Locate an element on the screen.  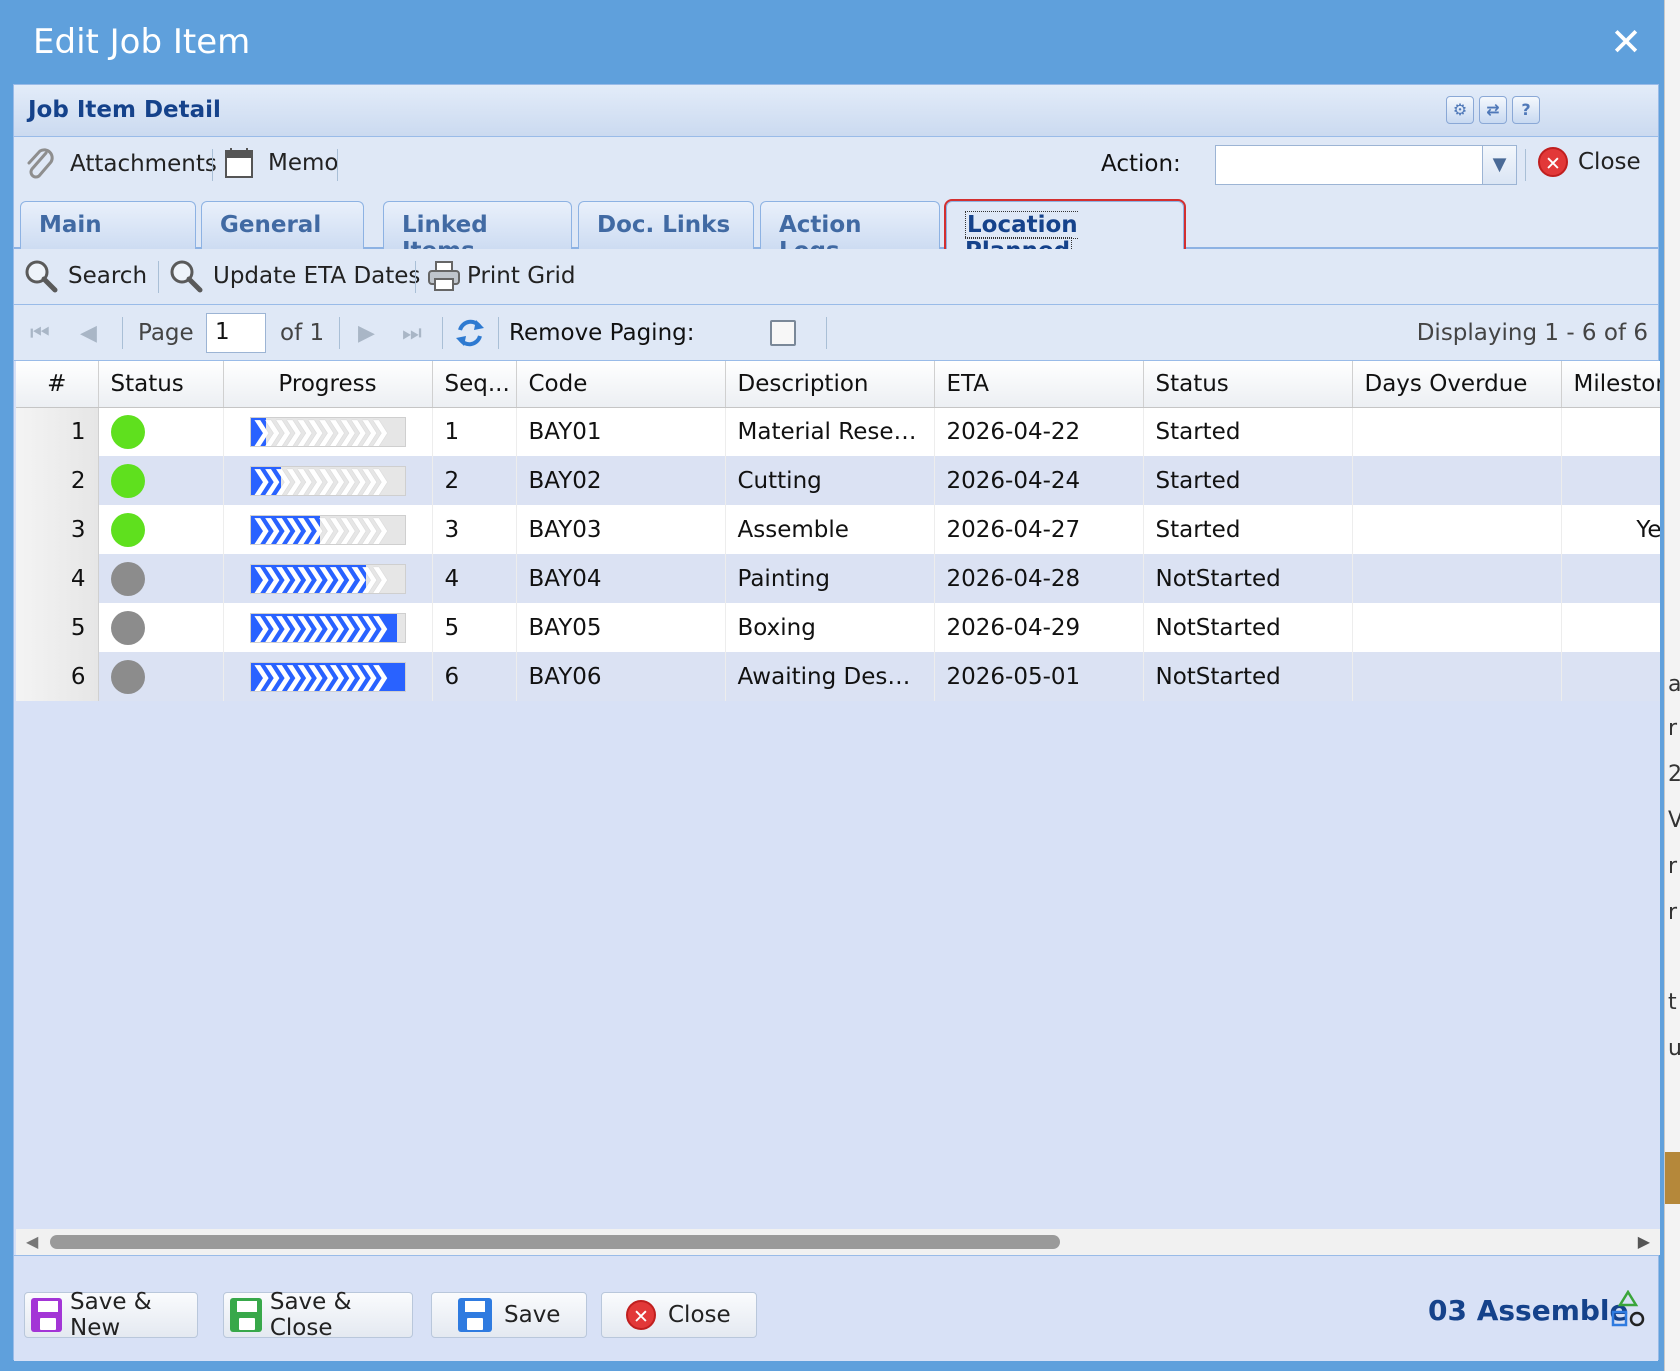
refresh-icon: ⇄ is located at coordinates (1493, 110).